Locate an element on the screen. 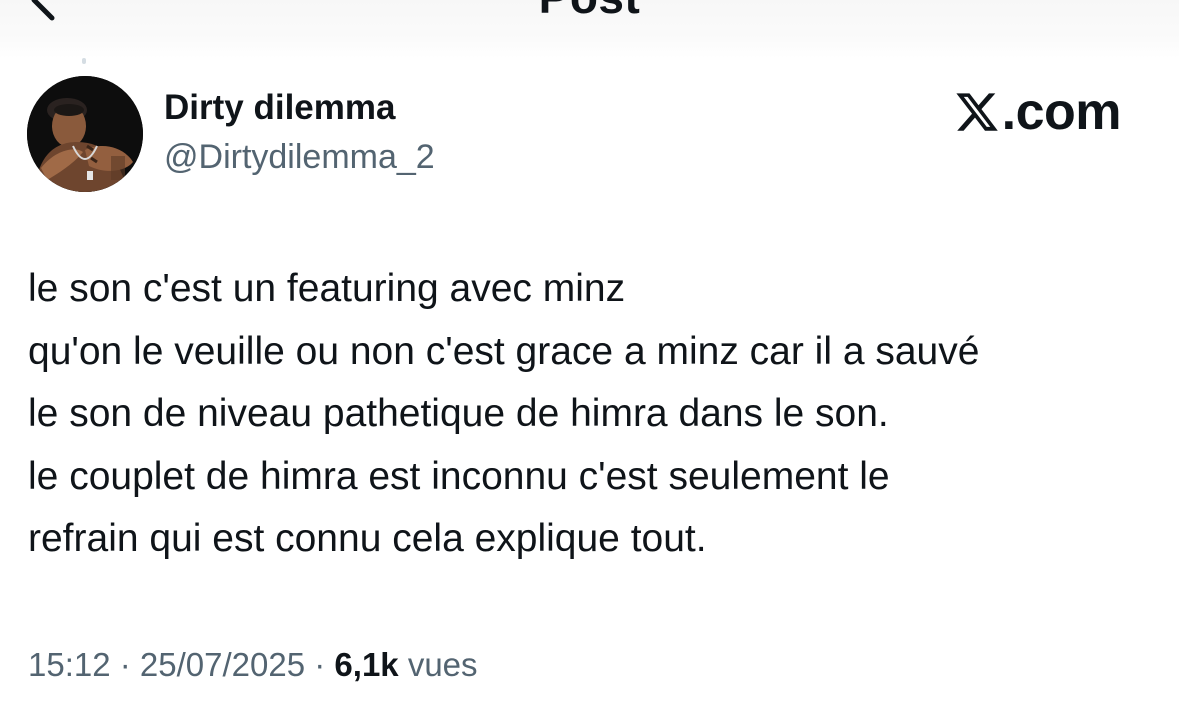  top-navigation-bar: Post is located at coordinates (589, 29).